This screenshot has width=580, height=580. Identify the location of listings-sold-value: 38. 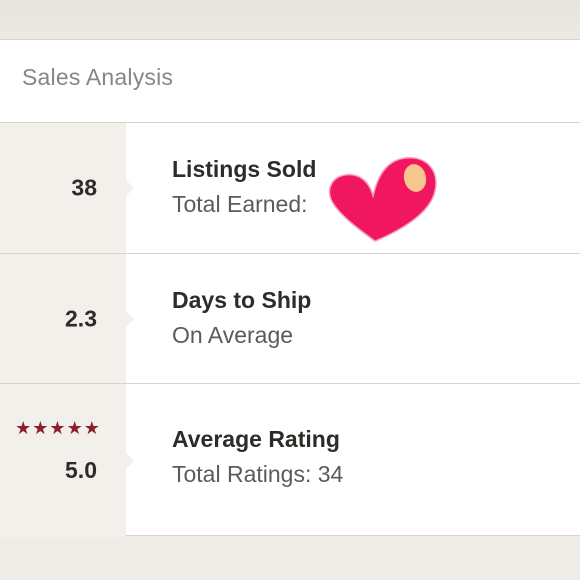
(84, 187).